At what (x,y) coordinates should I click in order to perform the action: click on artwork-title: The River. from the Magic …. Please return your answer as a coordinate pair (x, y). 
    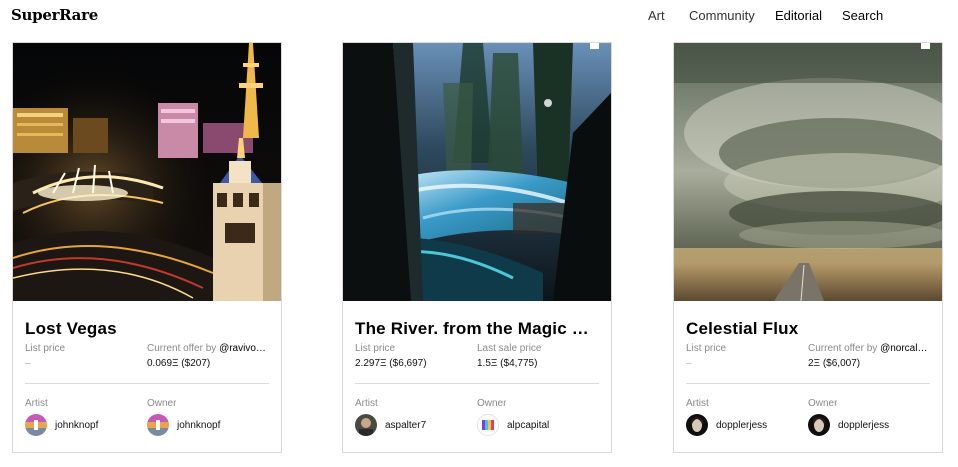
    Looking at the image, I should click on (478, 329).